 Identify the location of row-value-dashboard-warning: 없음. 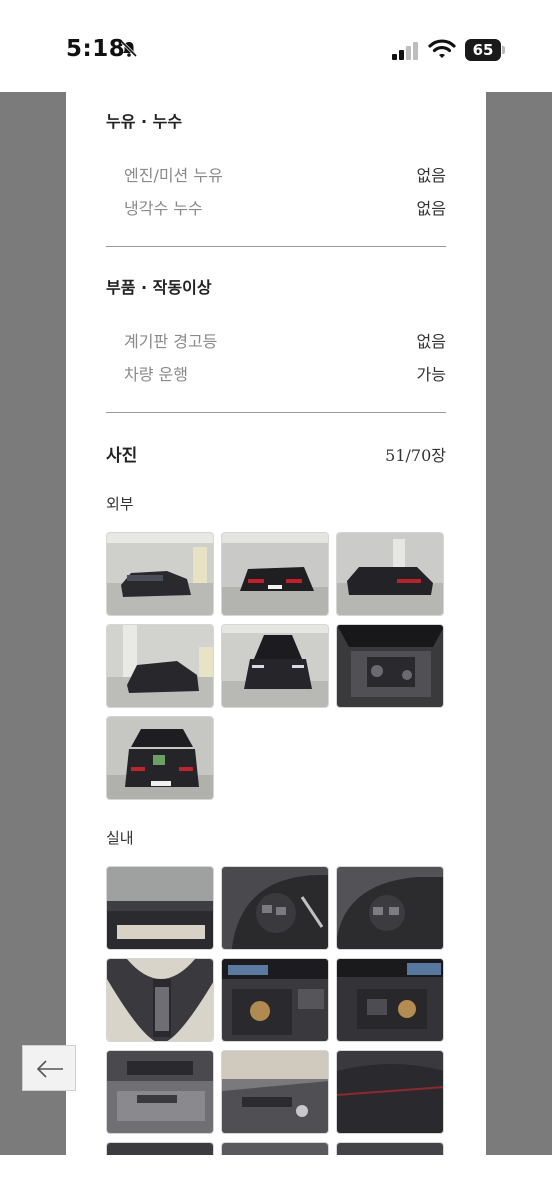
(431, 341).